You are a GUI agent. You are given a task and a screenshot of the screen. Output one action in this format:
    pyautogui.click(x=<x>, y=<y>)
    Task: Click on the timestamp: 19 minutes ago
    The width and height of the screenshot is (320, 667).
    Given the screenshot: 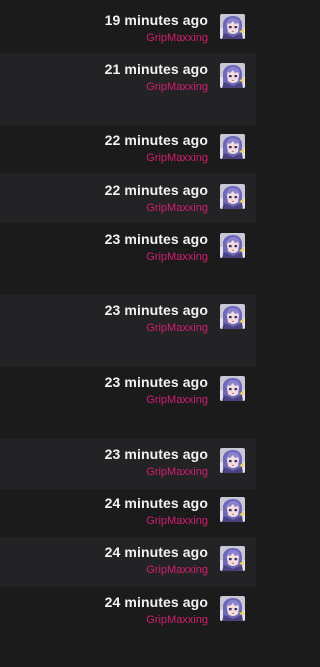 What is the action you would take?
    pyautogui.click(x=156, y=20)
    